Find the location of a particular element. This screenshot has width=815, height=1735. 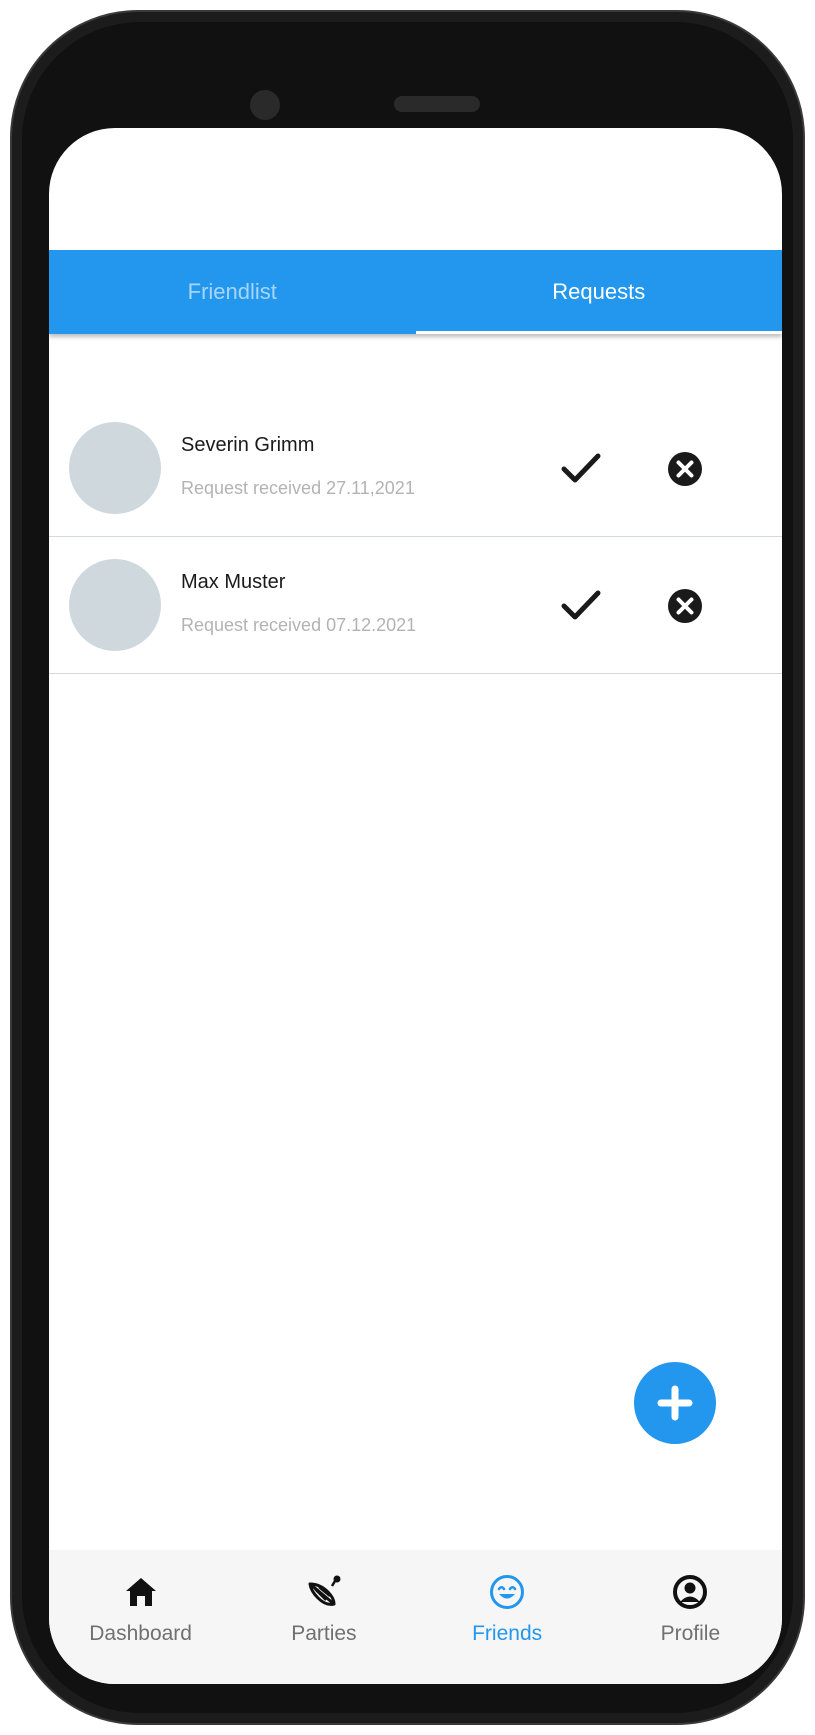

tab-friendlist: Friendlist is located at coordinates (232, 292).